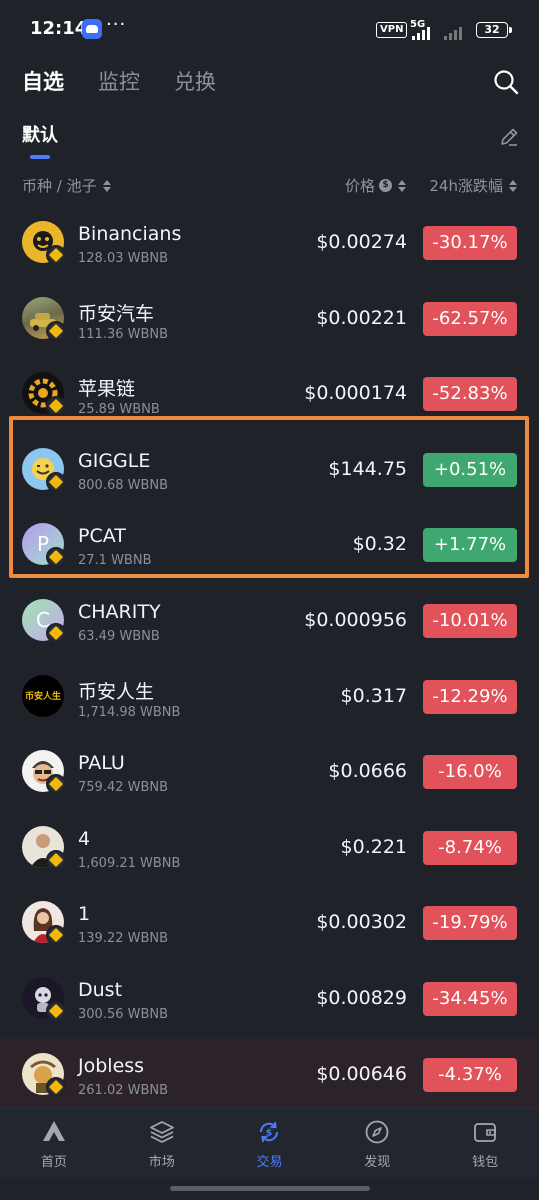 This screenshot has height=1200, width=539. Describe the element at coordinates (53, 1131) in the screenshot. I see `home-logo-icon` at that location.